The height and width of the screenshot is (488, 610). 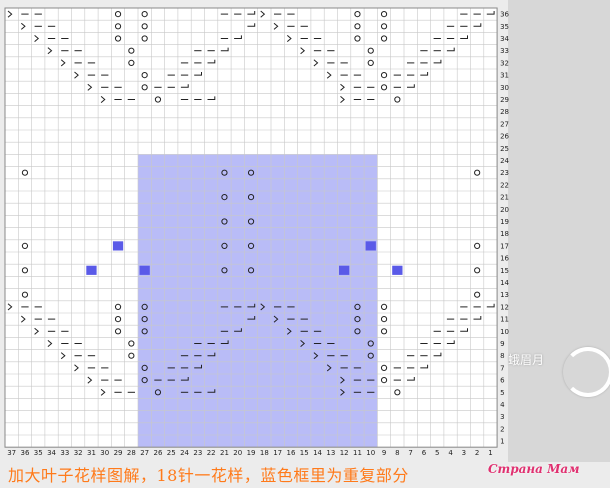 I want to click on column-number: 9, so click(x=384, y=453).